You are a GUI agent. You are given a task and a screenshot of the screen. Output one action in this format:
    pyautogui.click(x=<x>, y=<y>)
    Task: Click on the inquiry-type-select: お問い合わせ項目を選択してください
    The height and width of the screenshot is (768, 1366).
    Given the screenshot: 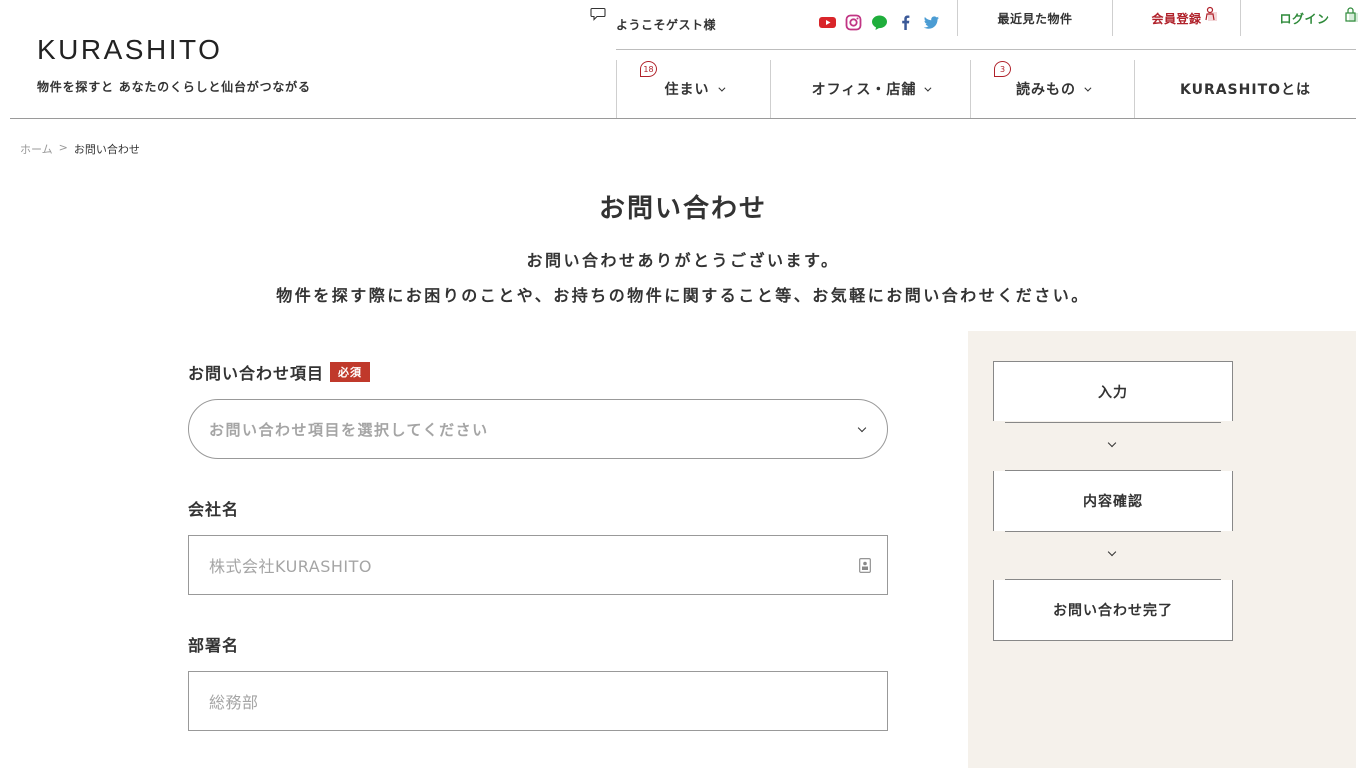 What is the action you would take?
    pyautogui.click(x=538, y=429)
    